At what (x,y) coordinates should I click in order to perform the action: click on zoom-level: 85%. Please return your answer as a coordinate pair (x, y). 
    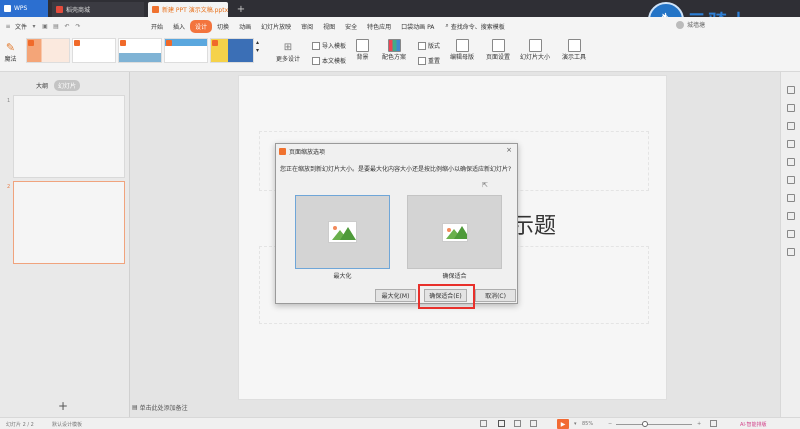
    Looking at the image, I should click on (587, 424).